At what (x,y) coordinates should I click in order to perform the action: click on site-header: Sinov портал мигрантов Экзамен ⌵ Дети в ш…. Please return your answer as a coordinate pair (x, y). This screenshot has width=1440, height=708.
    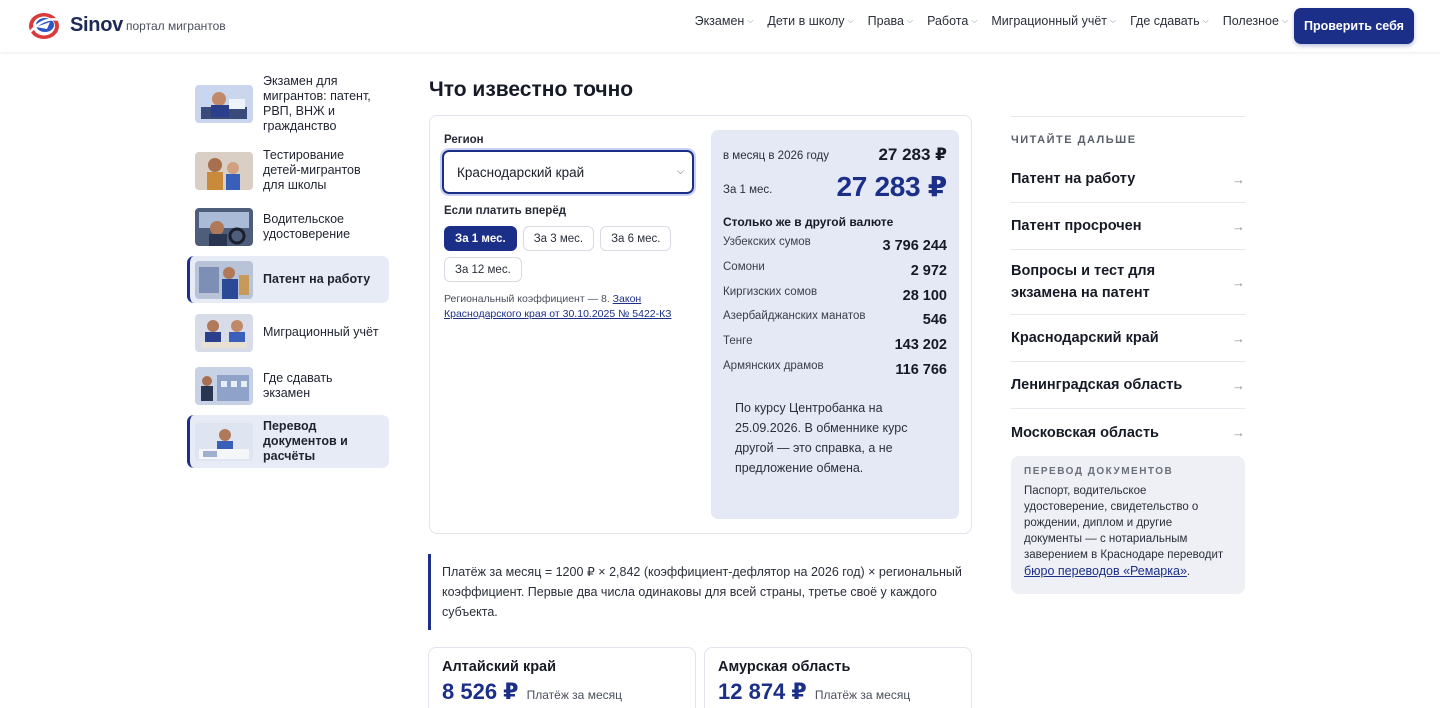
    Looking at the image, I should click on (720, 26).